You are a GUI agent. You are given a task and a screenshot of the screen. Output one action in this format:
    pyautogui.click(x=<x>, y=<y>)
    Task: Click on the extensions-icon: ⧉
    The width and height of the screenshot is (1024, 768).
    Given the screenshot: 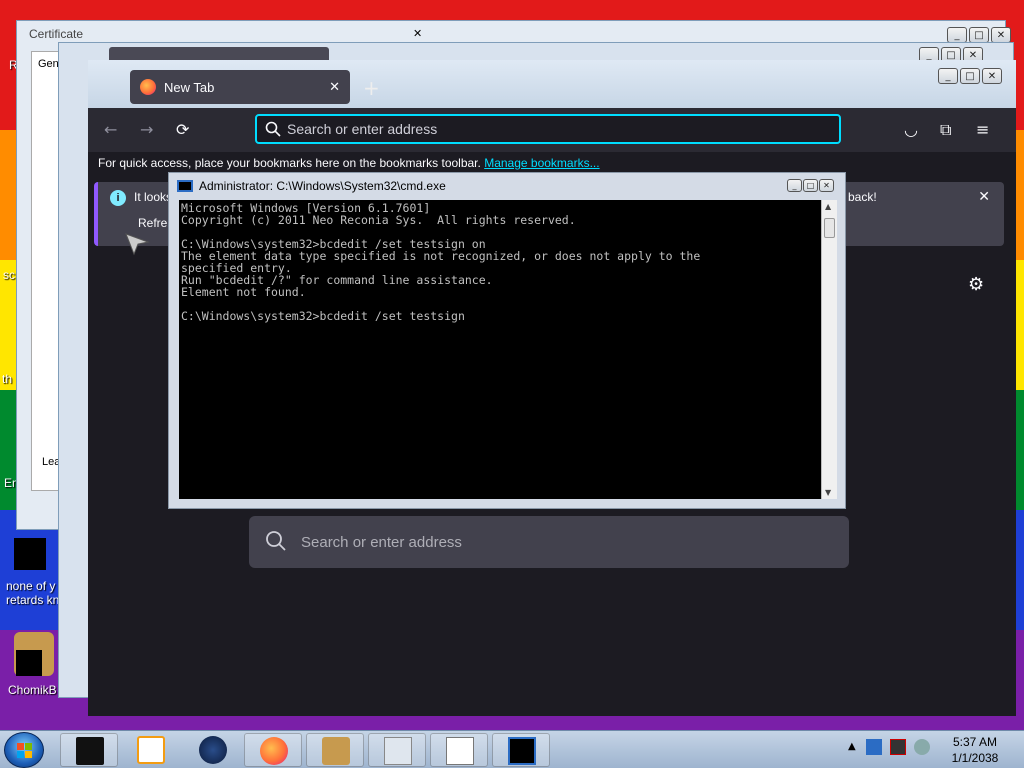 What is the action you would take?
    pyautogui.click(x=945, y=130)
    